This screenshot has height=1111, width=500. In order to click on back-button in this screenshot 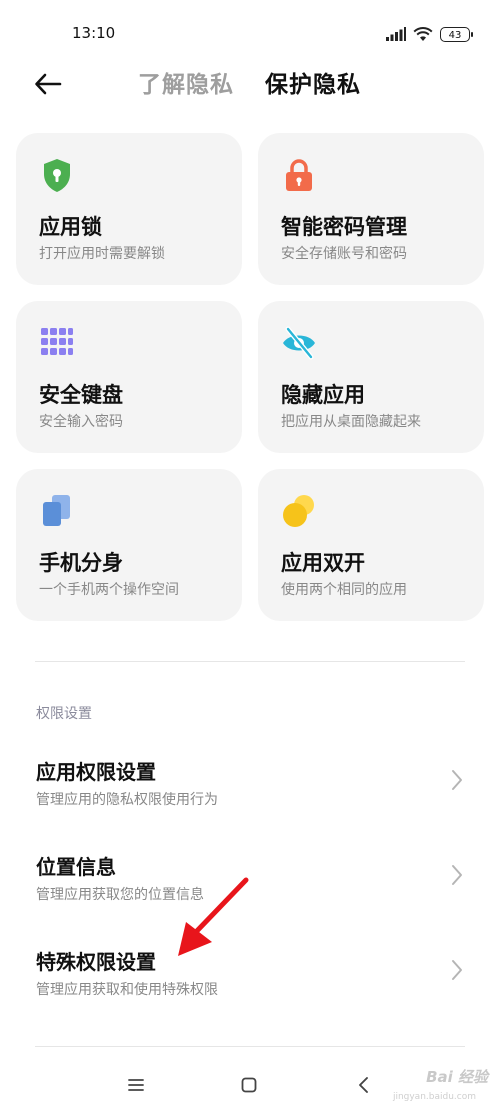, I will do `click(48, 84)`.